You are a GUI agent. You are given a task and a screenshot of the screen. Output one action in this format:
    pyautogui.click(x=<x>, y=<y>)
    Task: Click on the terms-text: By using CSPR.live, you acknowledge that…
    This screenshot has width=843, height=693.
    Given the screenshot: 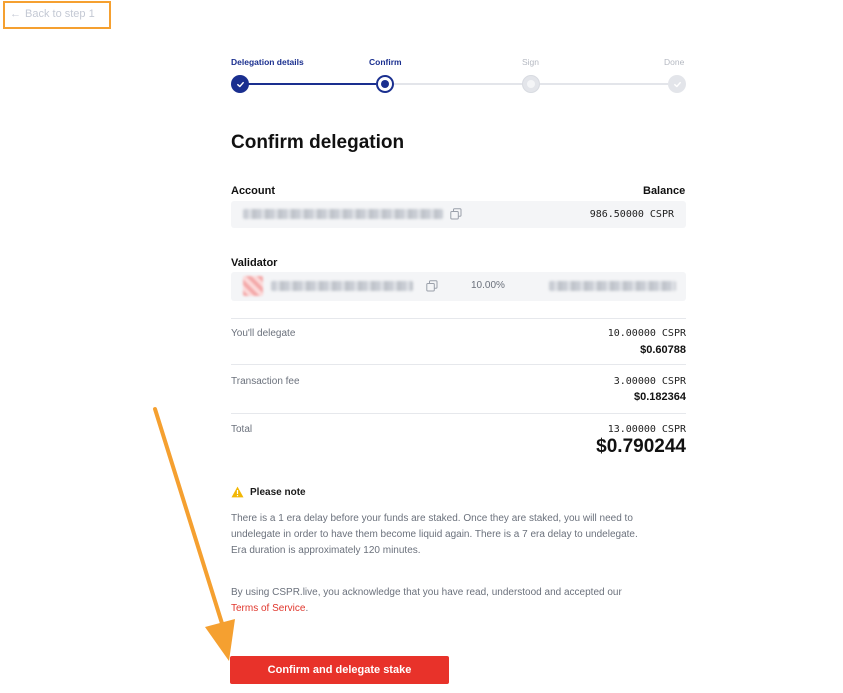 What is the action you would take?
    pyautogui.click(x=426, y=592)
    